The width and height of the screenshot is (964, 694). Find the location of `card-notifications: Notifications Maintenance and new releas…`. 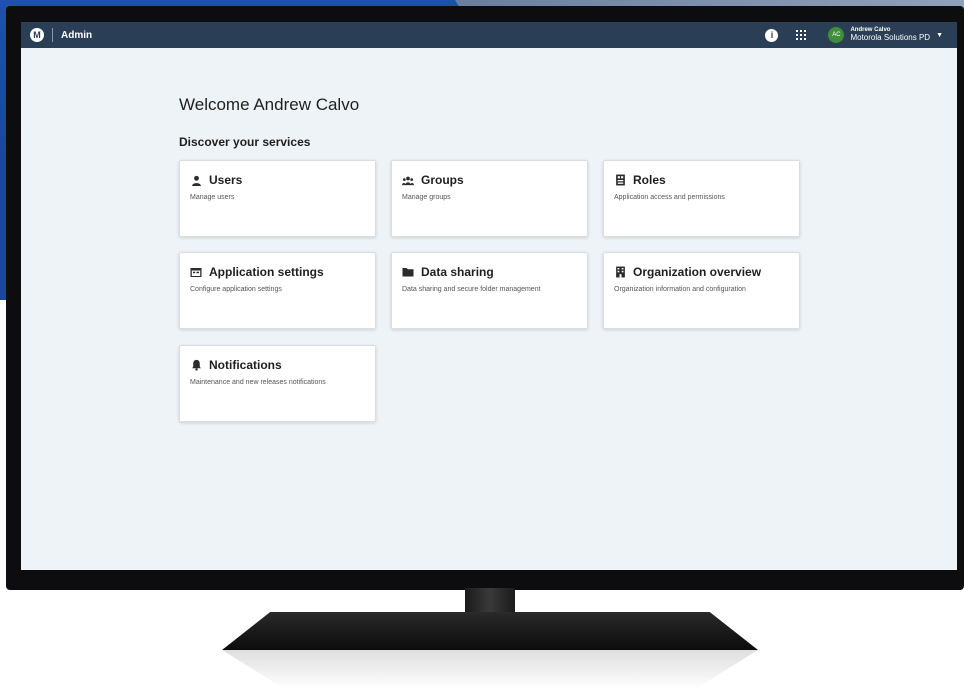

card-notifications: Notifications Maintenance and new releas… is located at coordinates (277, 383).